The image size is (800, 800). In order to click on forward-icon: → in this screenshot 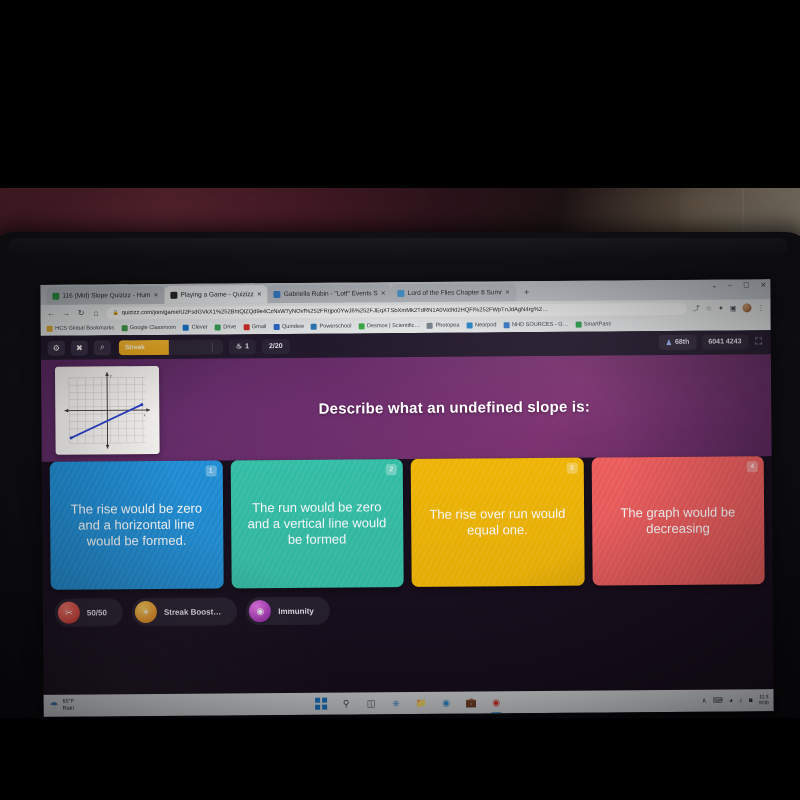, I will do `click(66, 313)`.